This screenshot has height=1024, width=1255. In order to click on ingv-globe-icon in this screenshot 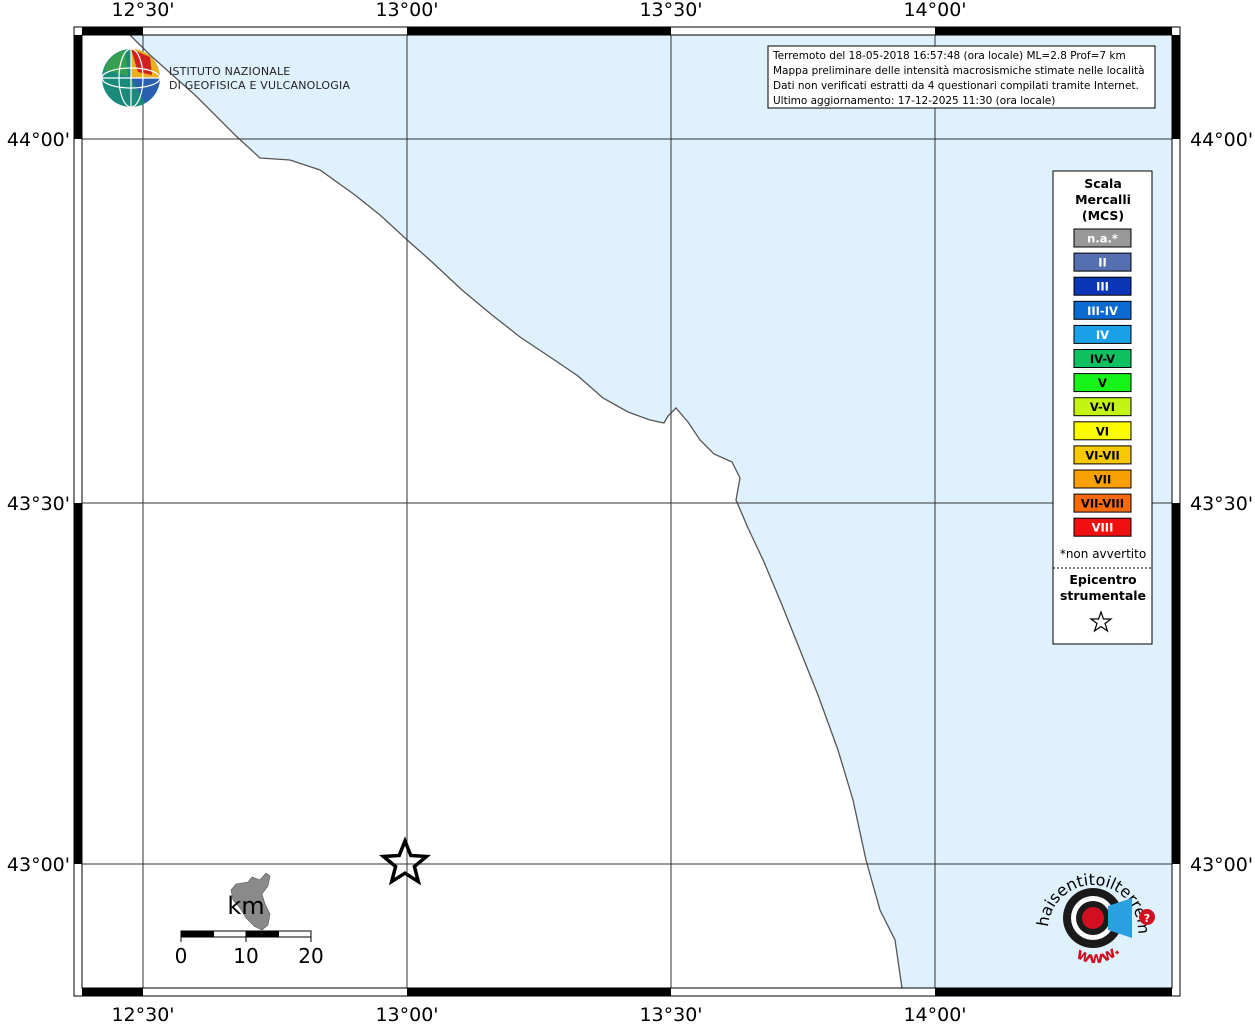, I will do `click(131, 78)`.